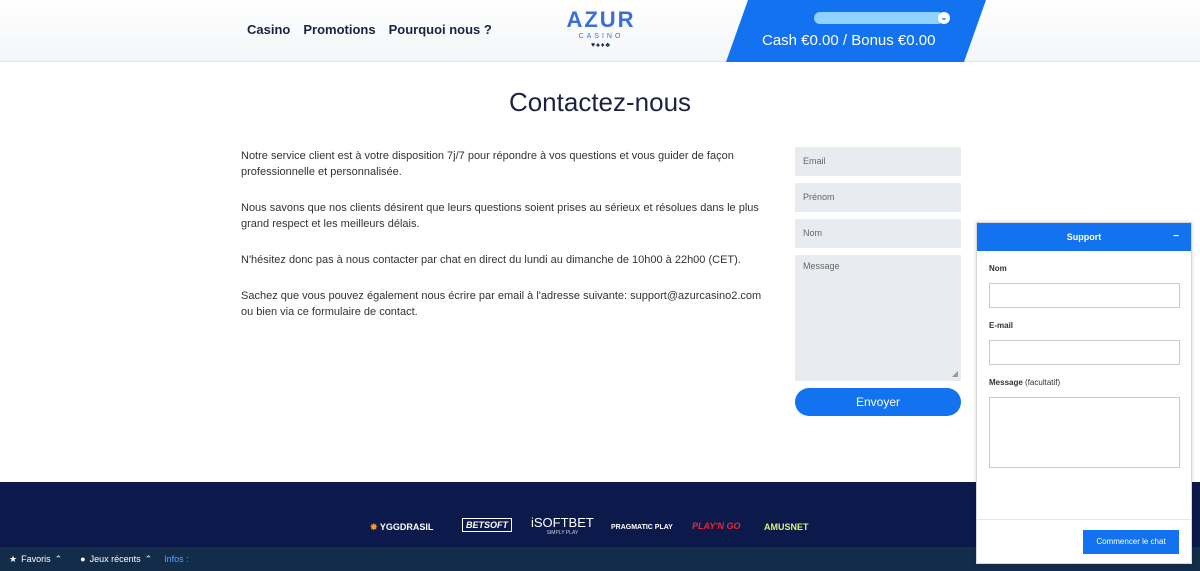 This screenshot has height=571, width=1200. I want to click on minimize-icon: −, so click(1176, 237).